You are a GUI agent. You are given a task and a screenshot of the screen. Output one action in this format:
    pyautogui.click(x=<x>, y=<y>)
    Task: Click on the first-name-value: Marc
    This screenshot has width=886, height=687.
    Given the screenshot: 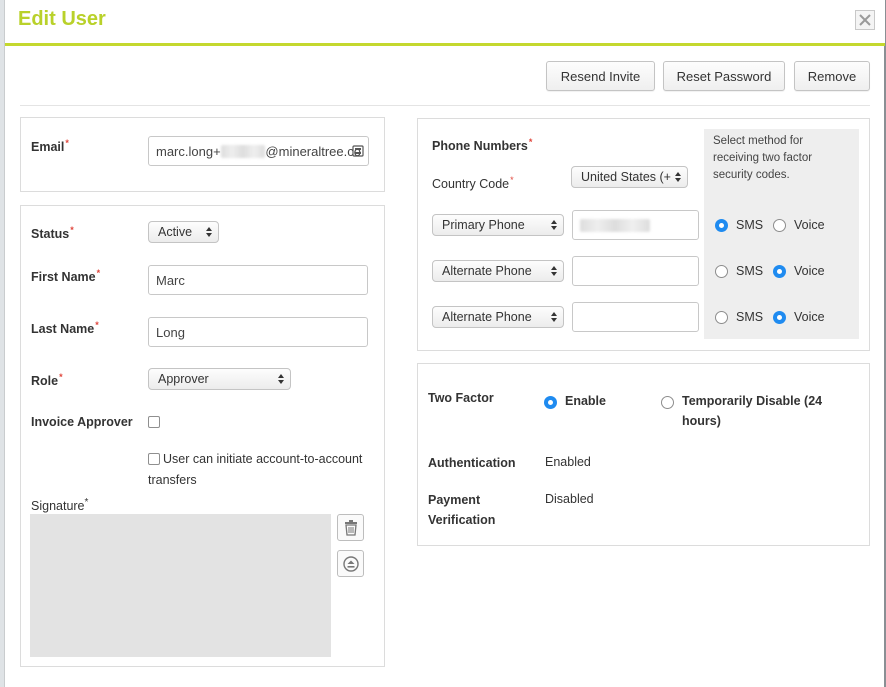 What is the action you would take?
    pyautogui.click(x=170, y=280)
    